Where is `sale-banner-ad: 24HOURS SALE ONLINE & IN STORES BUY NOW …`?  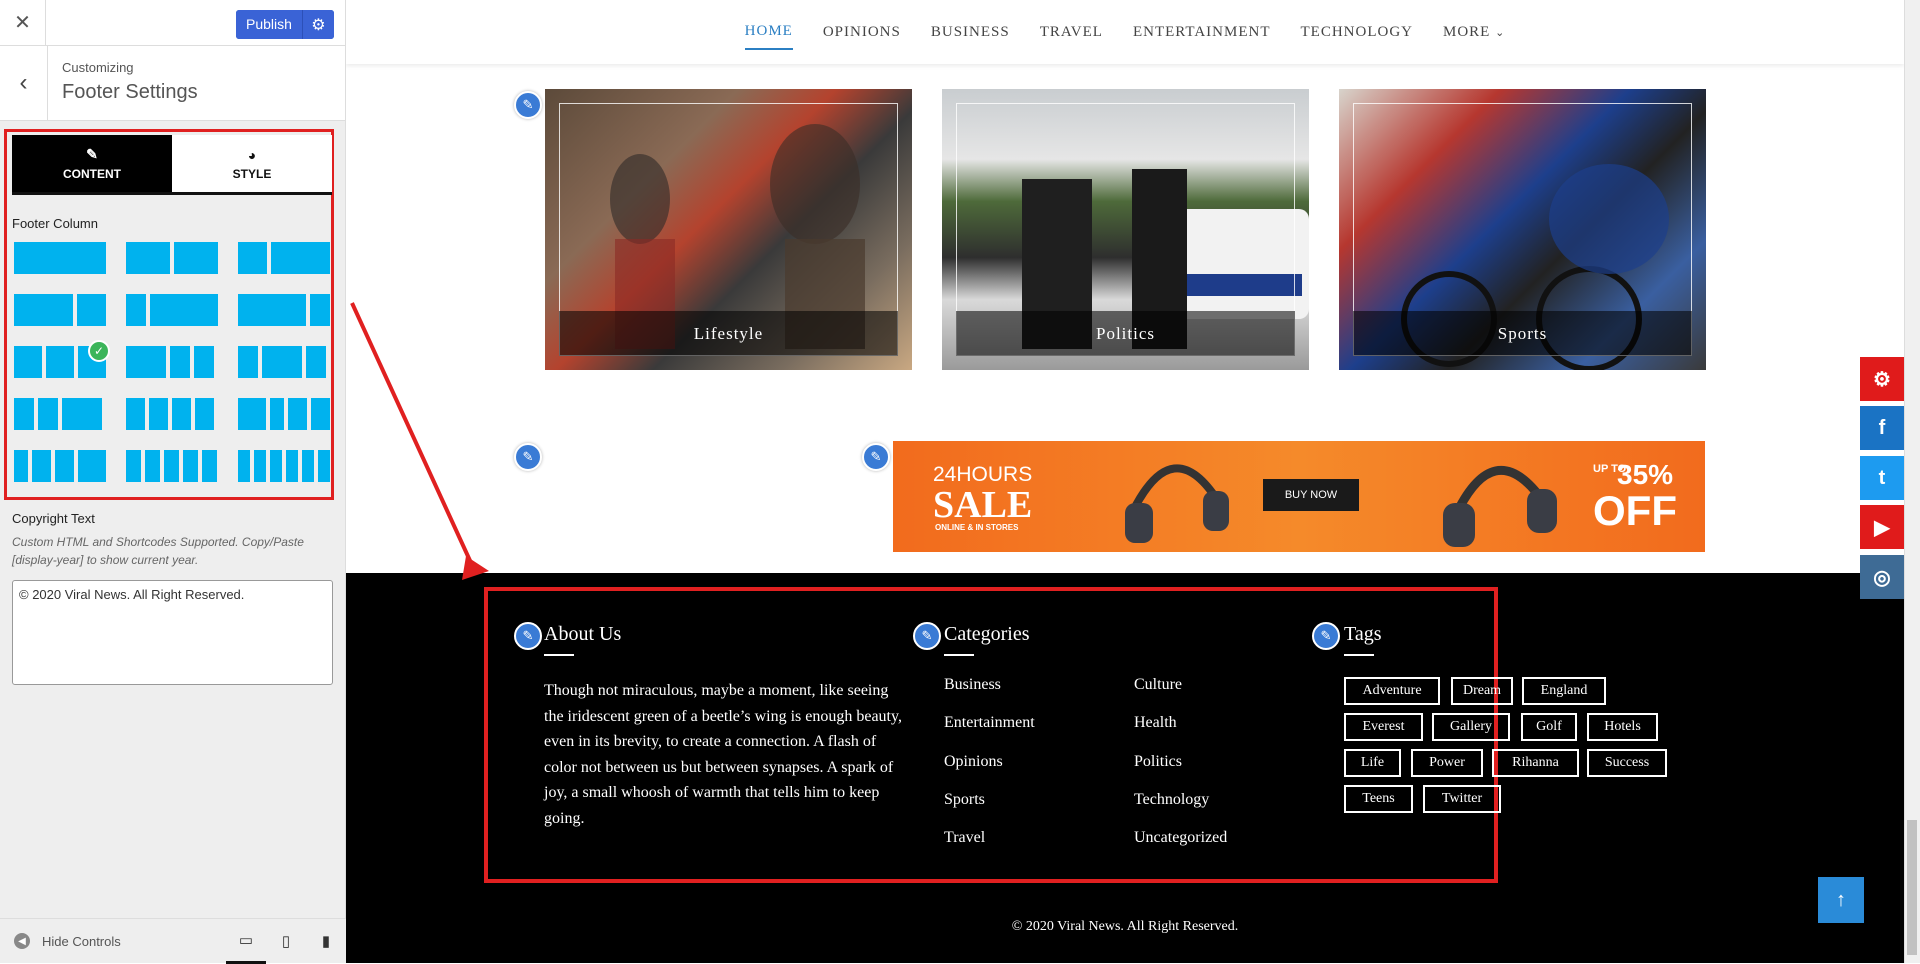
sale-banner-ad: 24HOURS SALE ONLINE & IN STORES BUY NOW … is located at coordinates (1299, 496).